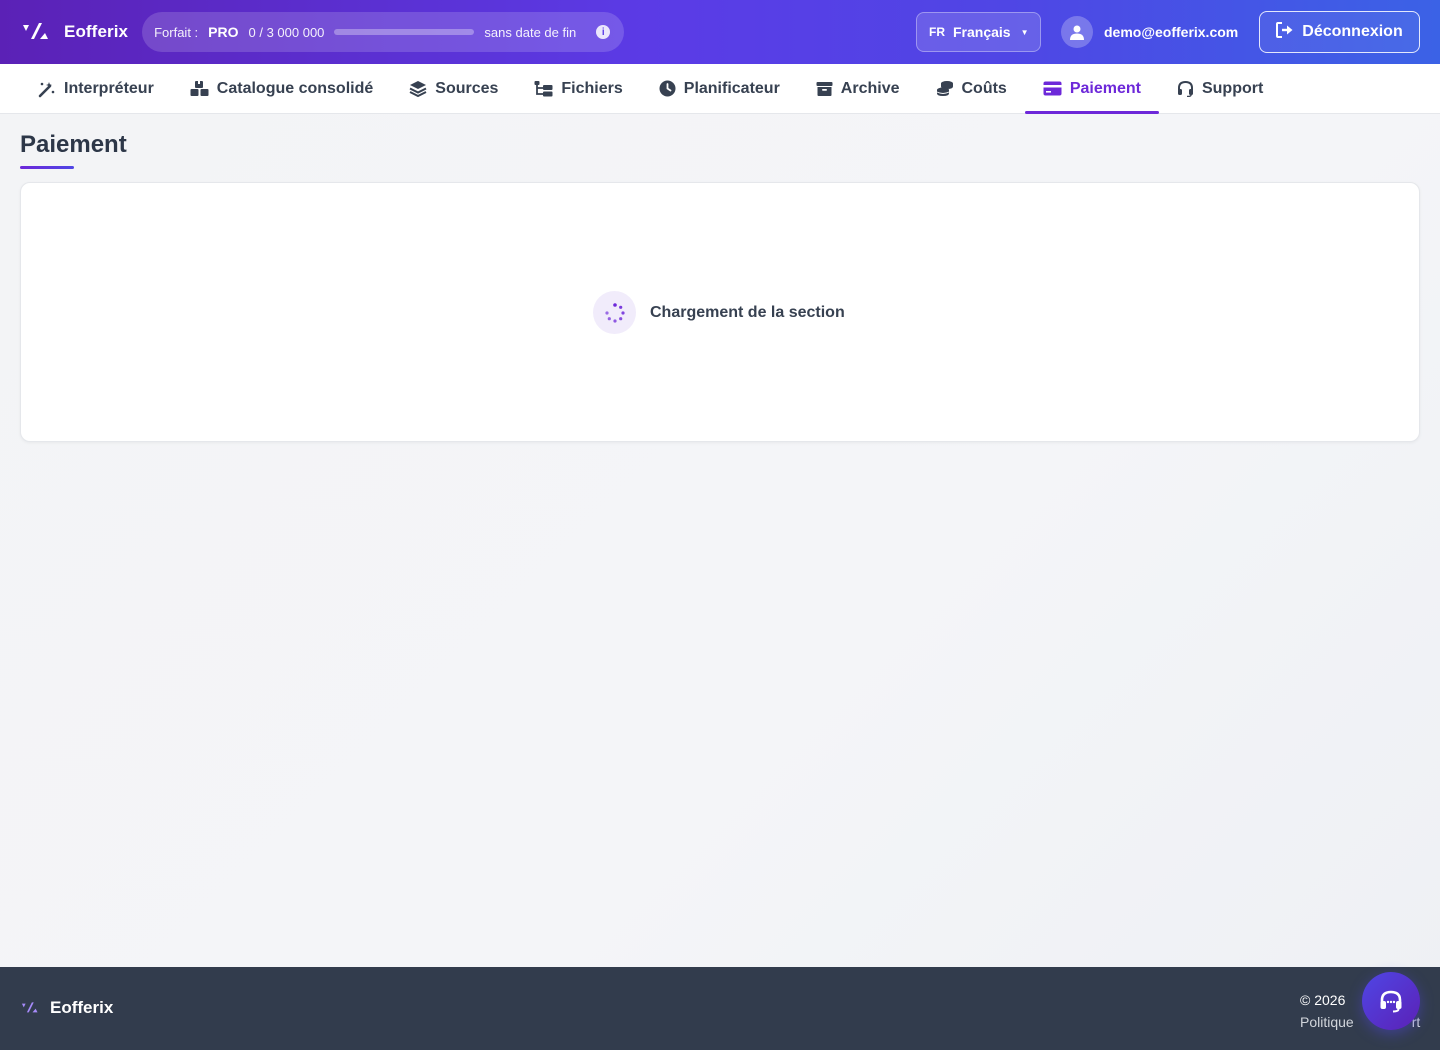 The height and width of the screenshot is (1050, 1440). What do you see at coordinates (1232, 88) in the screenshot?
I see `tab-label: Support` at bounding box center [1232, 88].